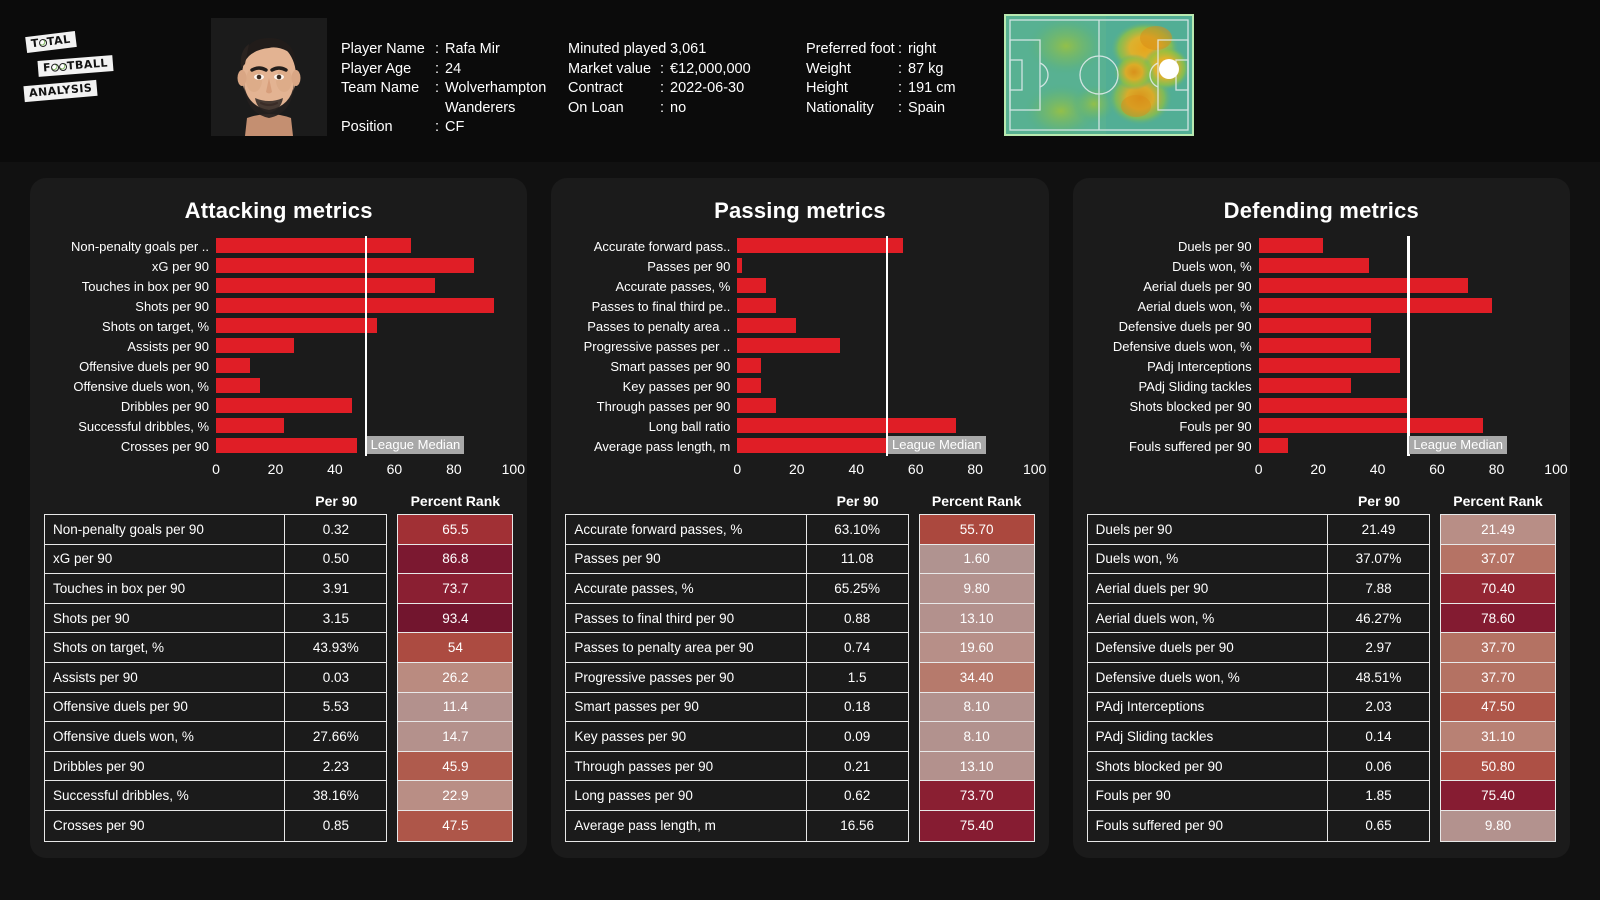 This screenshot has width=1600, height=900. What do you see at coordinates (737, 618) in the screenshot?
I see `table-row: Passes to final third per 90 0.88` at bounding box center [737, 618].